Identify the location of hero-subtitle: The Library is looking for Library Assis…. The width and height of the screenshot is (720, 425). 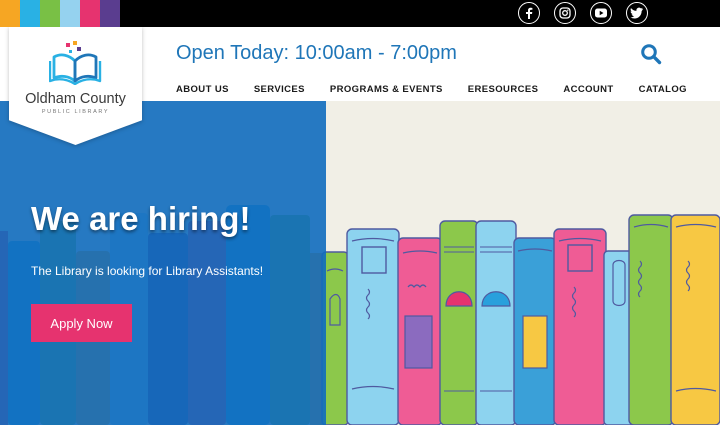
(147, 271).